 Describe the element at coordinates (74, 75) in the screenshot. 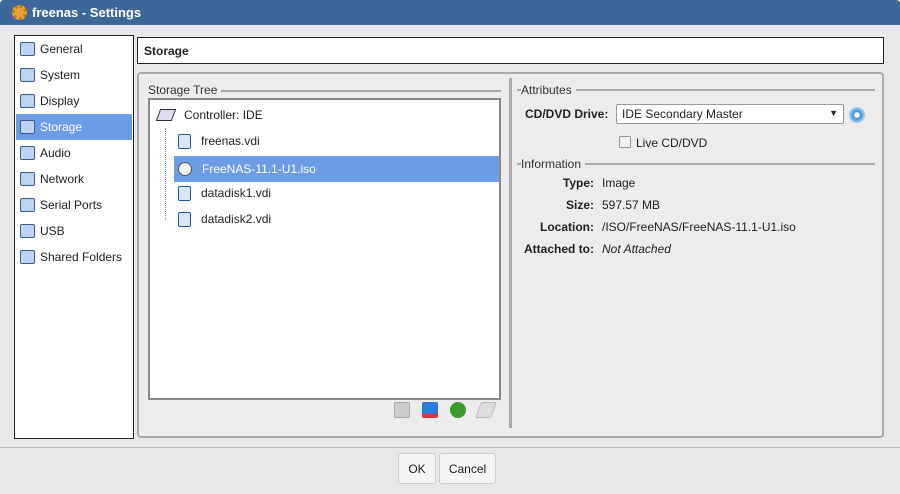

I see `sidebar-item-system: System` at that location.